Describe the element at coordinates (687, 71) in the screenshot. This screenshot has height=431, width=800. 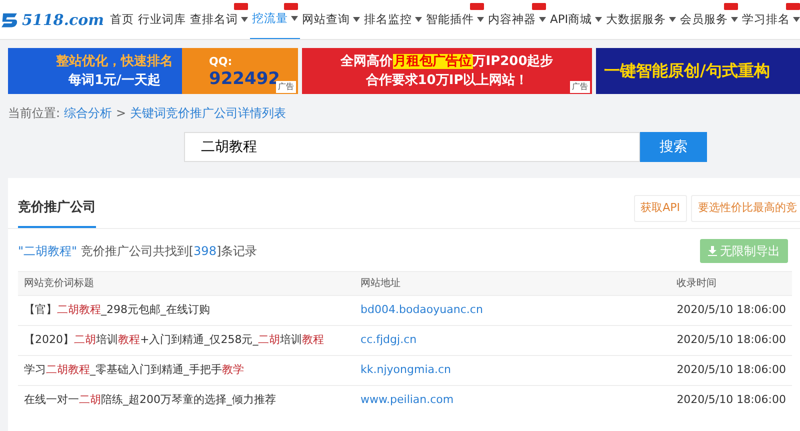
I see `banner-text: 一键智能原创/句式重构` at that location.